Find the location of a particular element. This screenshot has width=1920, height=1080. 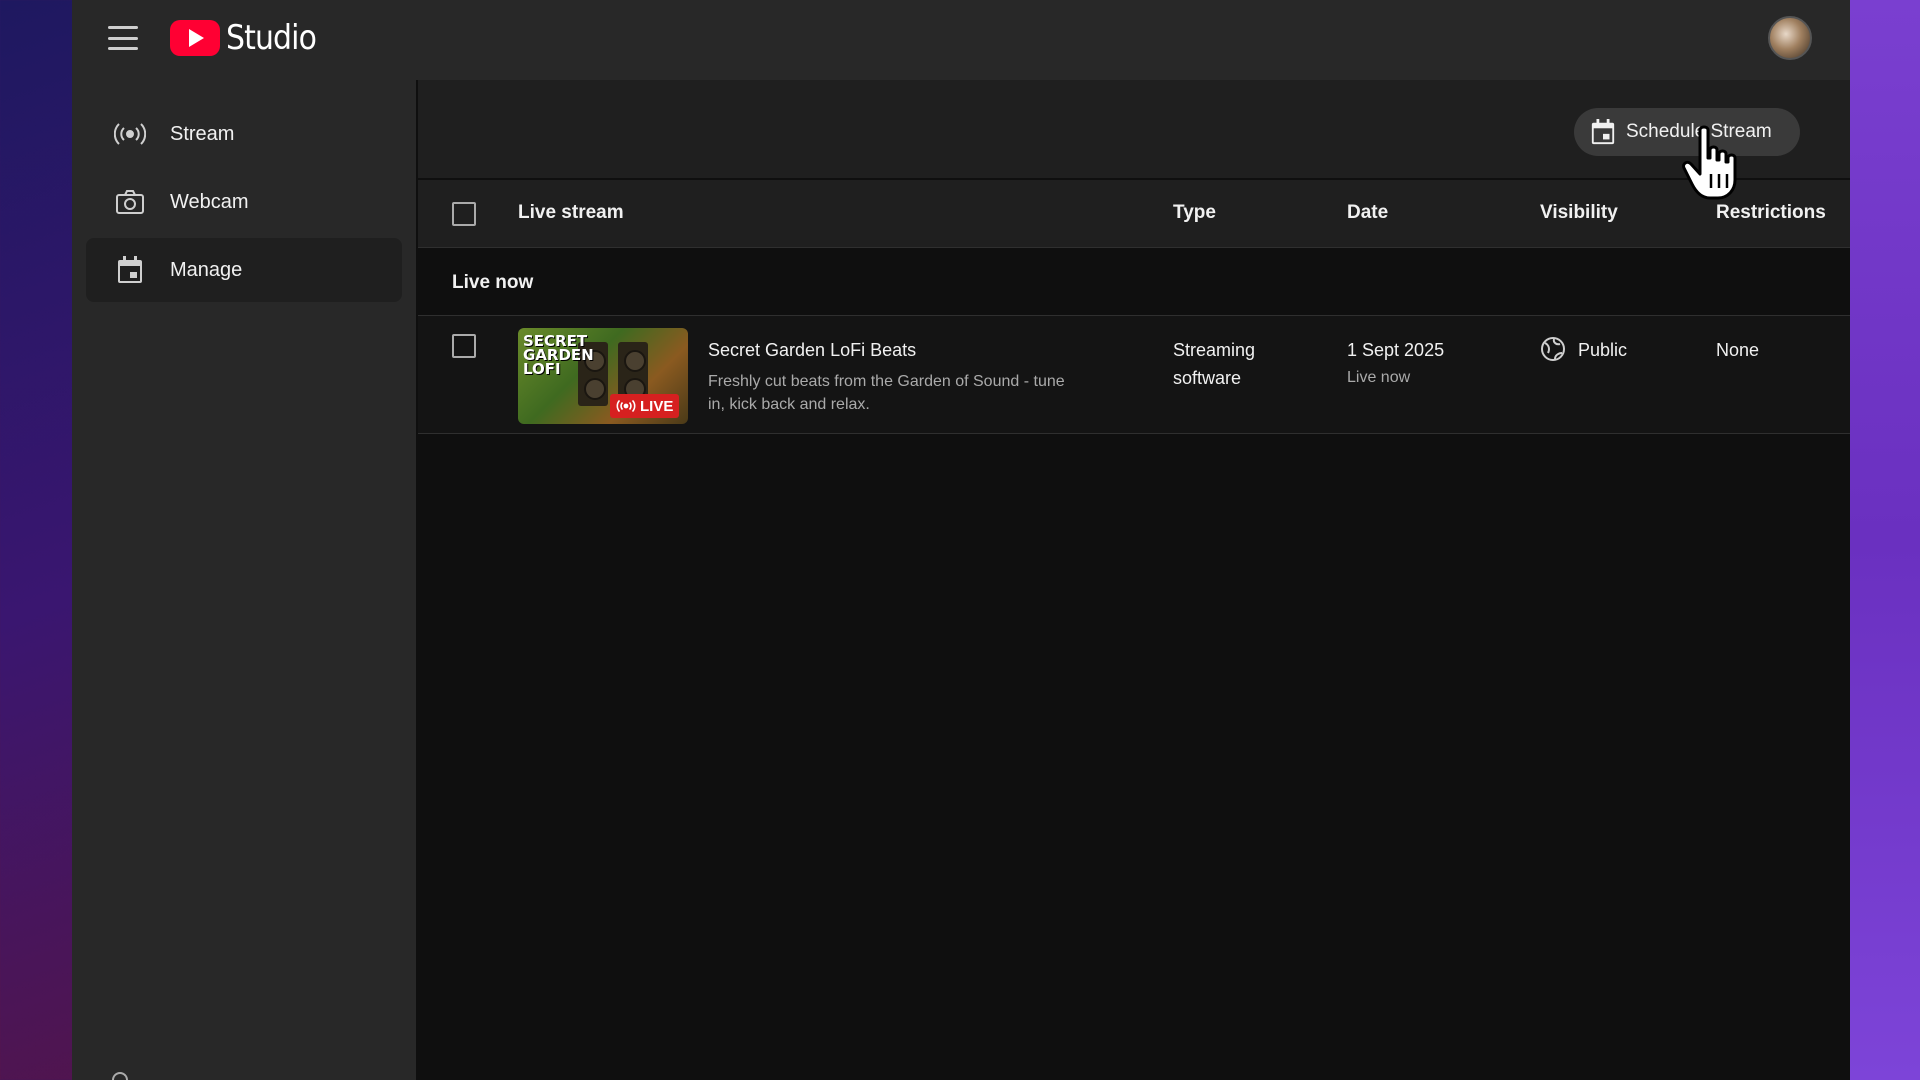

sidebar-bottom-icon is located at coordinates (120, 1076).